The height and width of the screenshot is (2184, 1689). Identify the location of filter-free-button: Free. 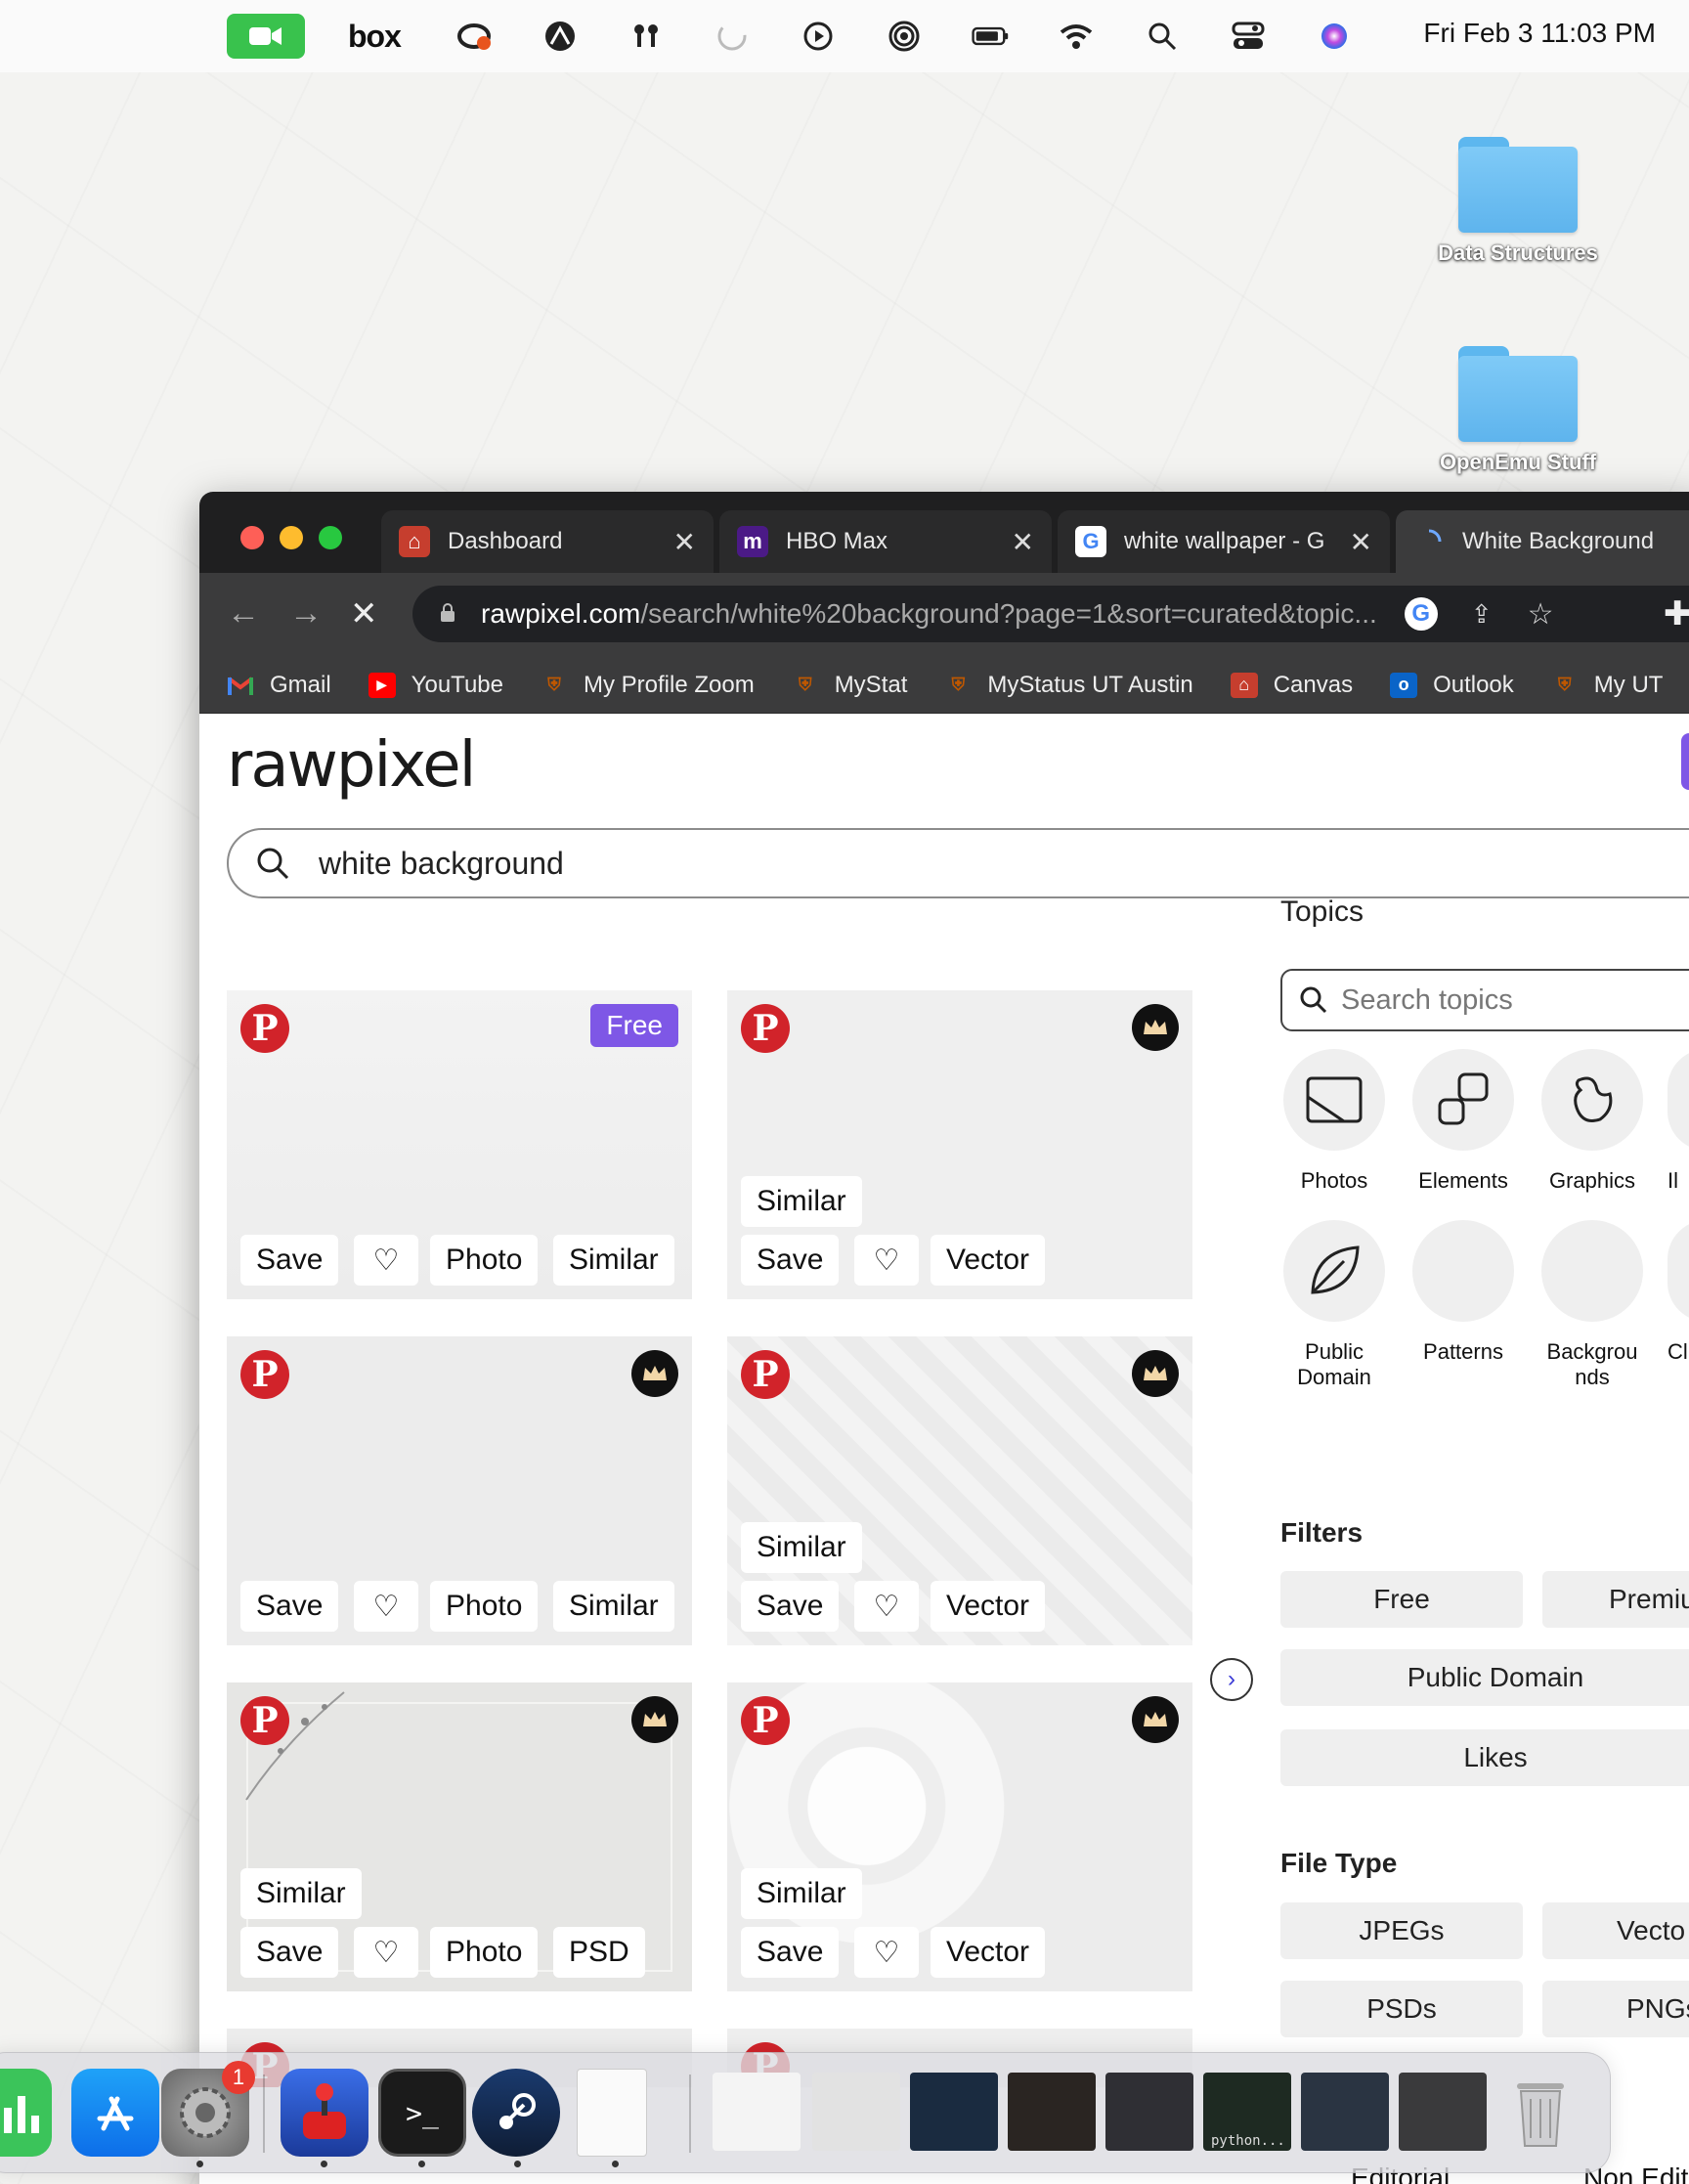
(1401, 1599).